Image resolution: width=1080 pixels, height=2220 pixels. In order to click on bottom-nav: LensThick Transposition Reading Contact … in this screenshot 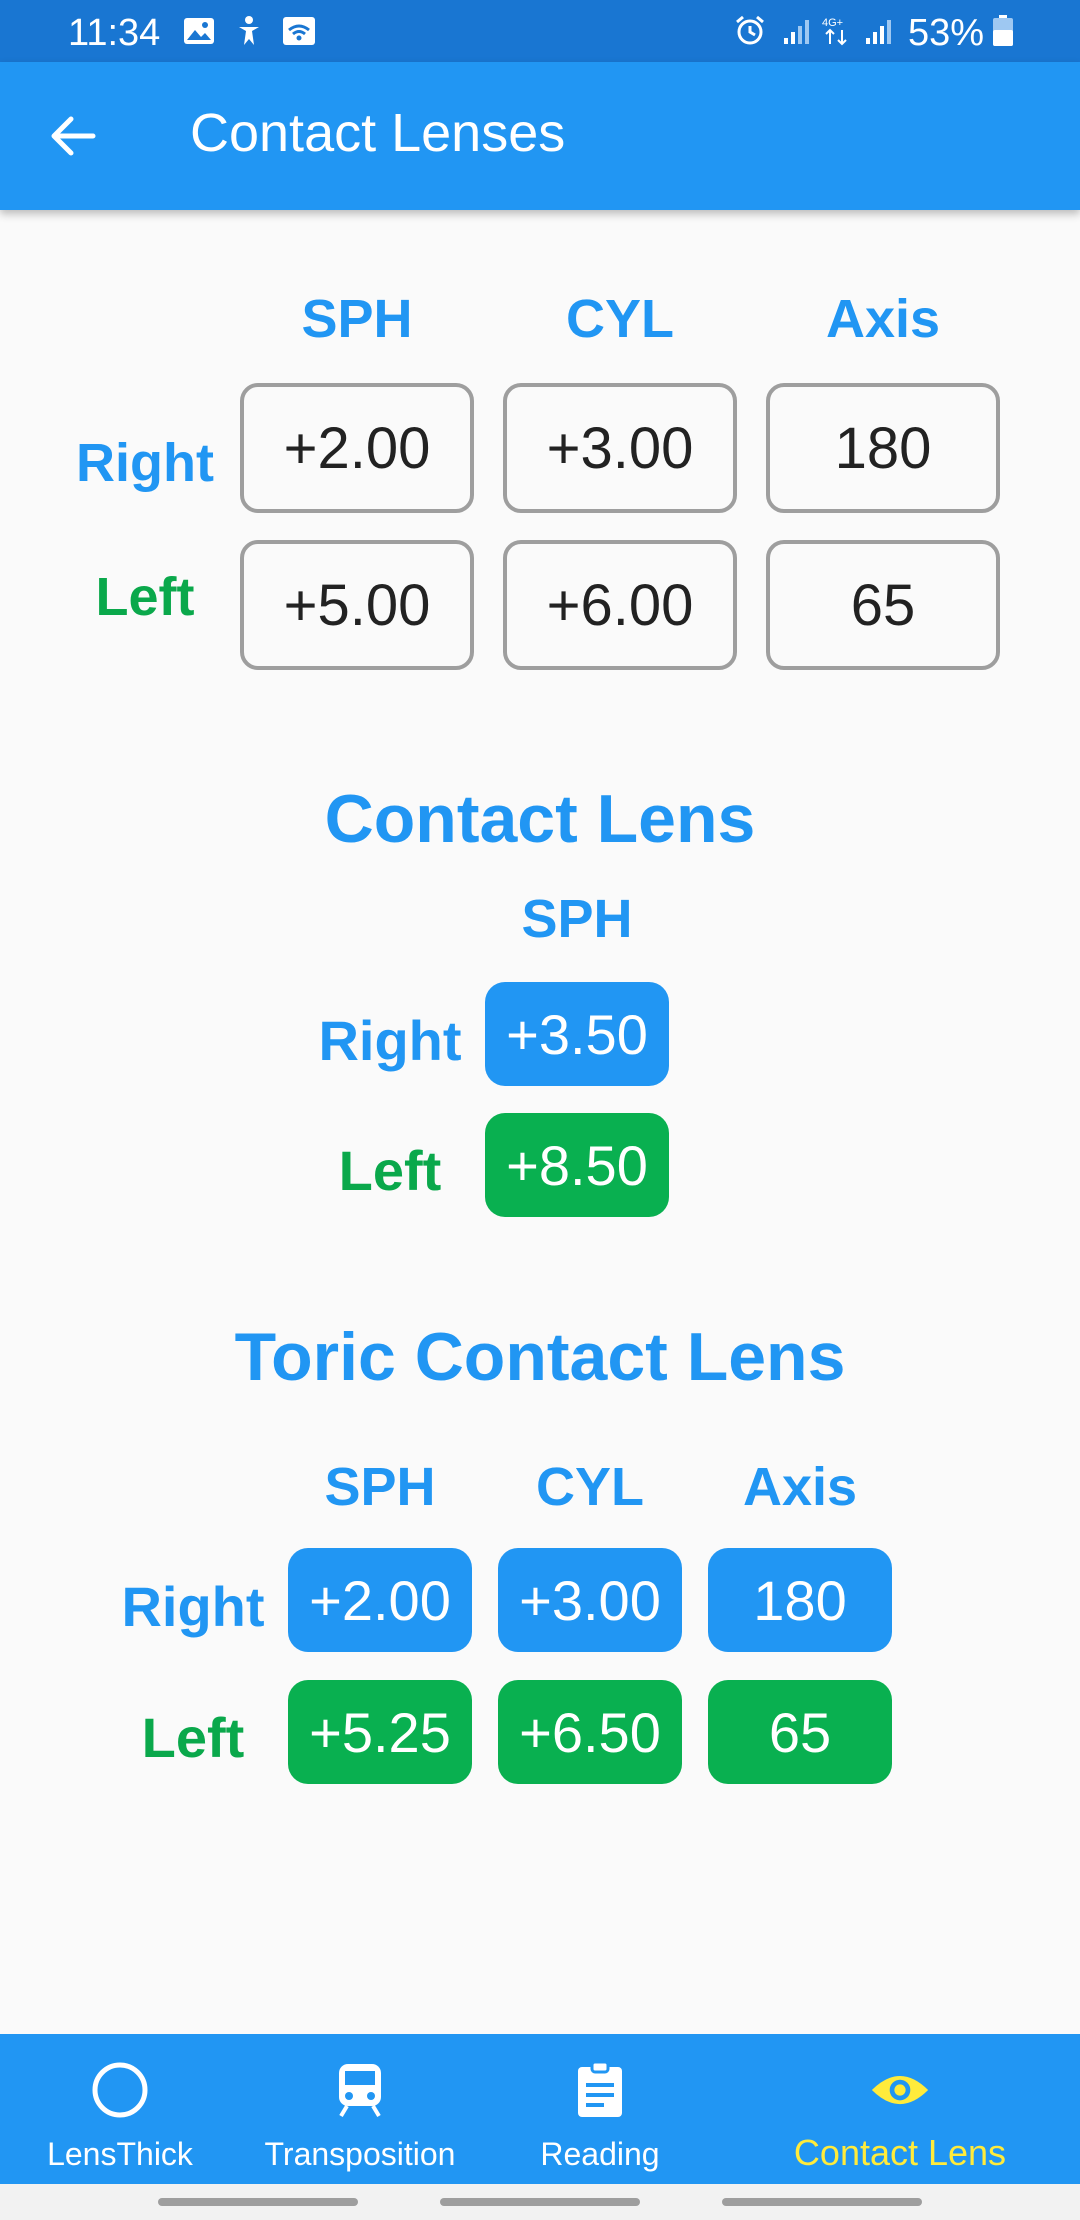, I will do `click(540, 2109)`.